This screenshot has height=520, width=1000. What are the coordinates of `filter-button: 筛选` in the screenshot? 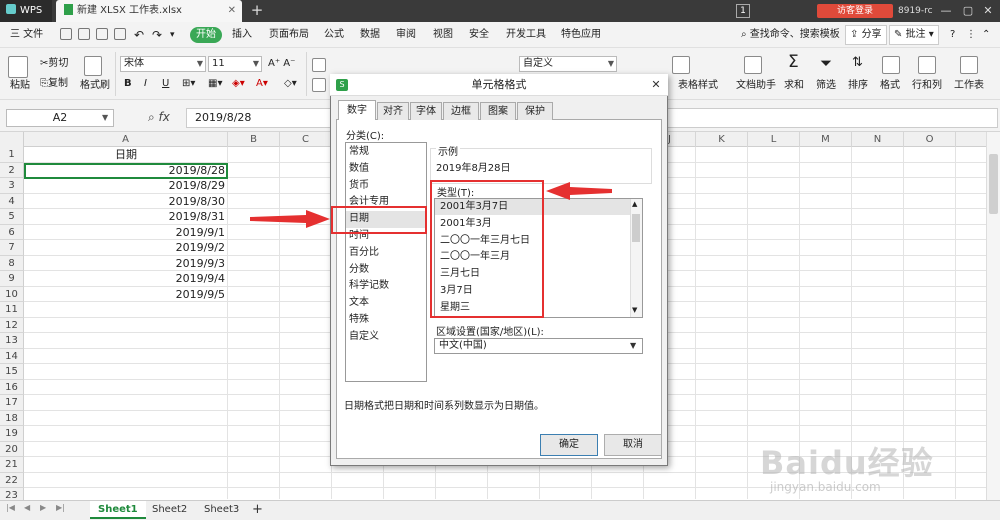 It's located at (826, 86).